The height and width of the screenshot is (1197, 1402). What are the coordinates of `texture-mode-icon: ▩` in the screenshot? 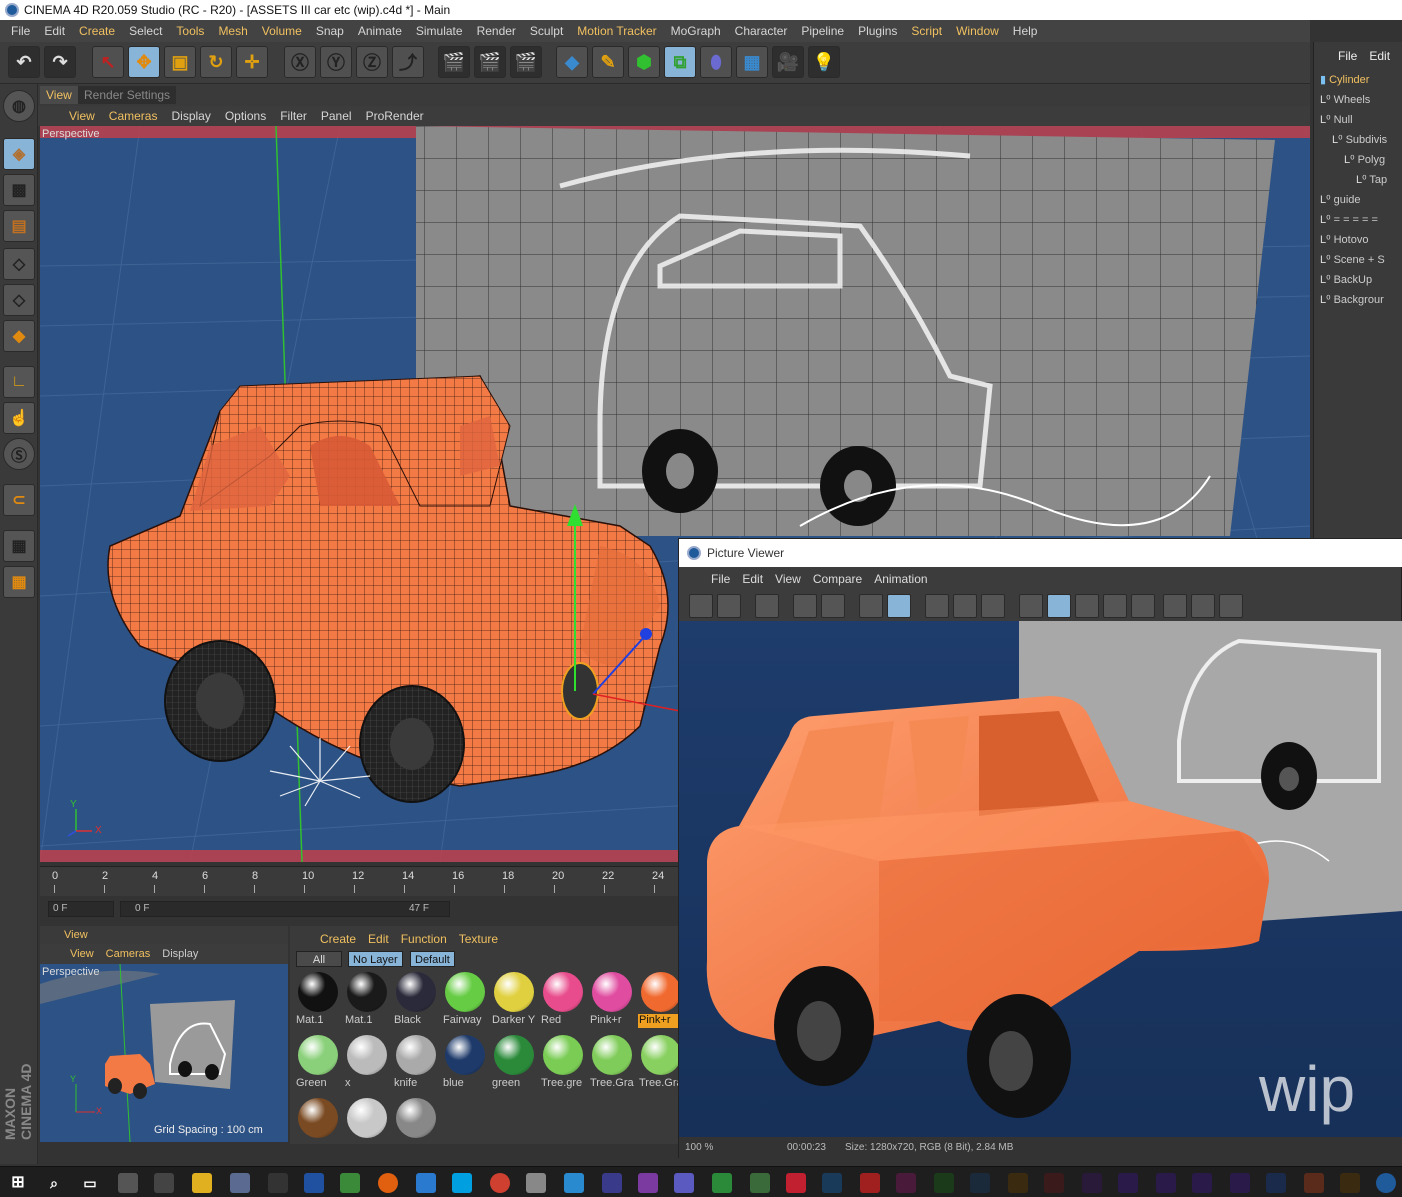 It's located at (19, 190).